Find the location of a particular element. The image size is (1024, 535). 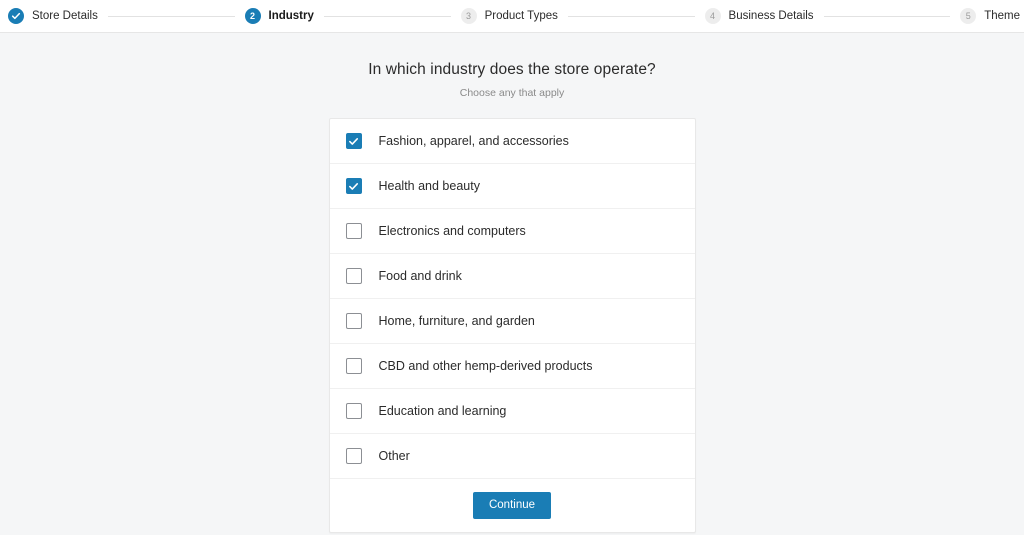

stepper-step-product-types: 3 Product Types is located at coordinates (509, 16).